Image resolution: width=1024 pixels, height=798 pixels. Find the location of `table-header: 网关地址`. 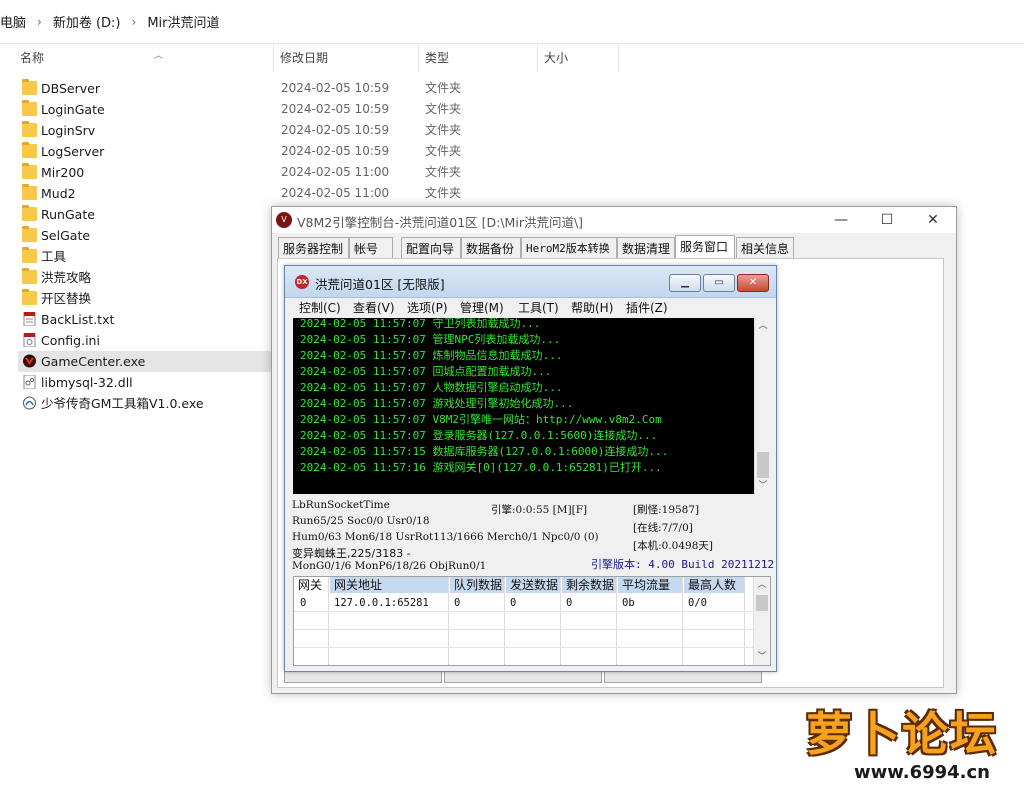

table-header: 网关地址 is located at coordinates (389, 585).